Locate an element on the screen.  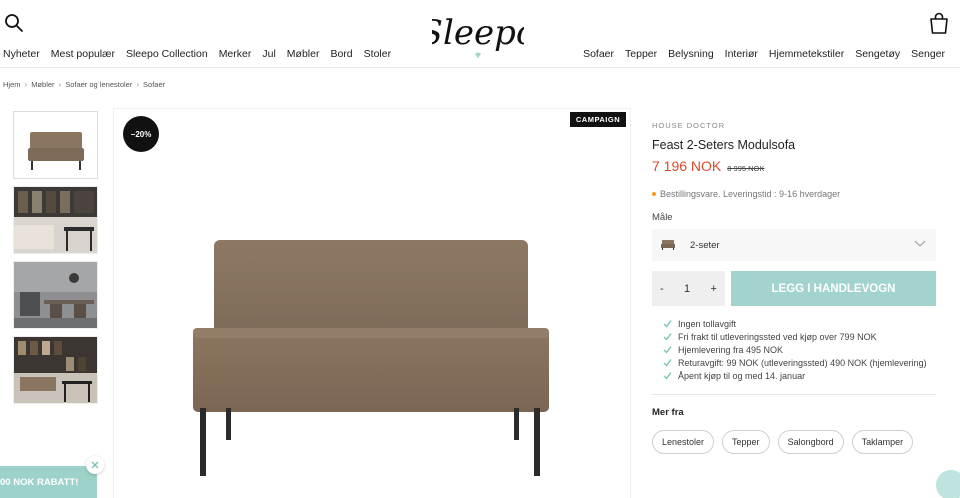
quantity-increase-button: + is located at coordinates (714, 289).